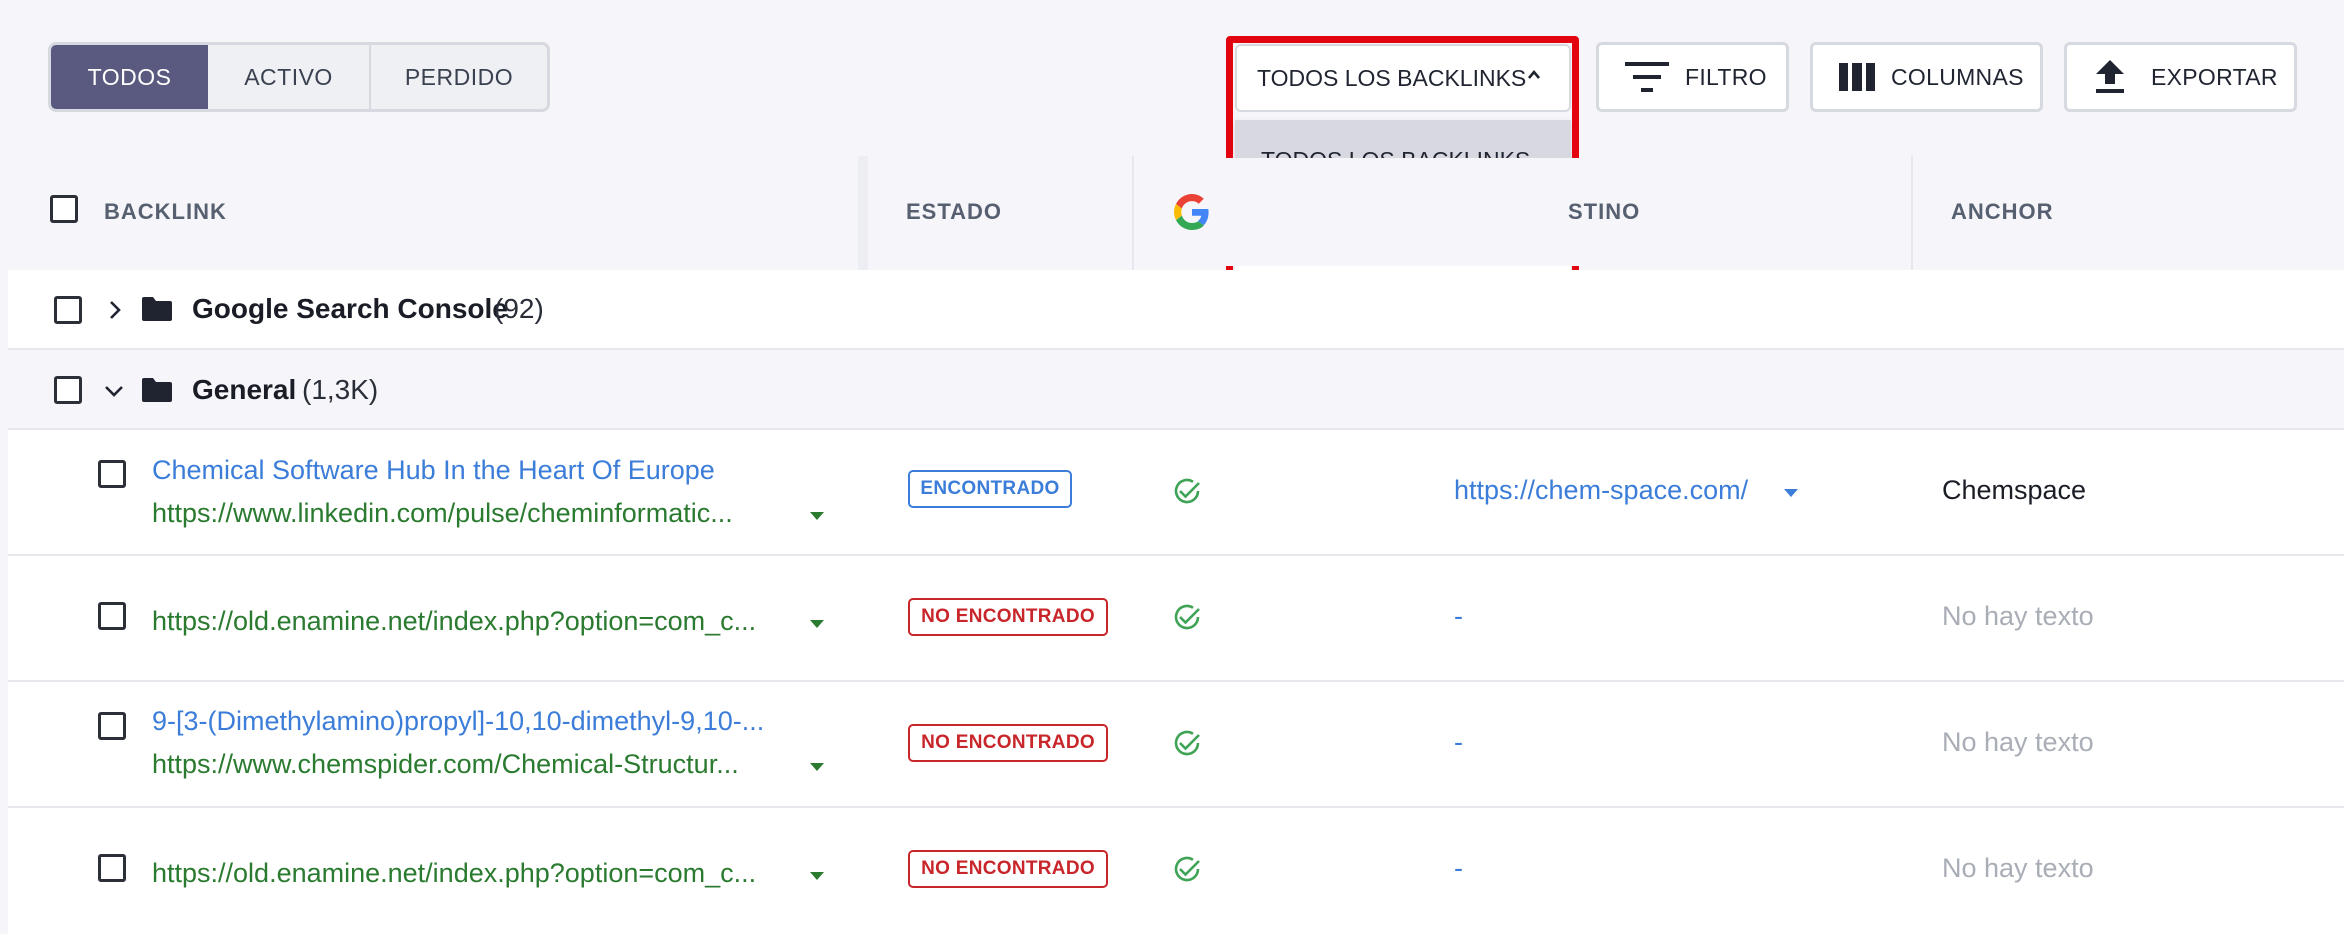 Image resolution: width=2344 pixels, height=934 pixels. Describe the element at coordinates (2002, 212) in the screenshot. I see `col-header-anchor: ANCHOR` at that location.